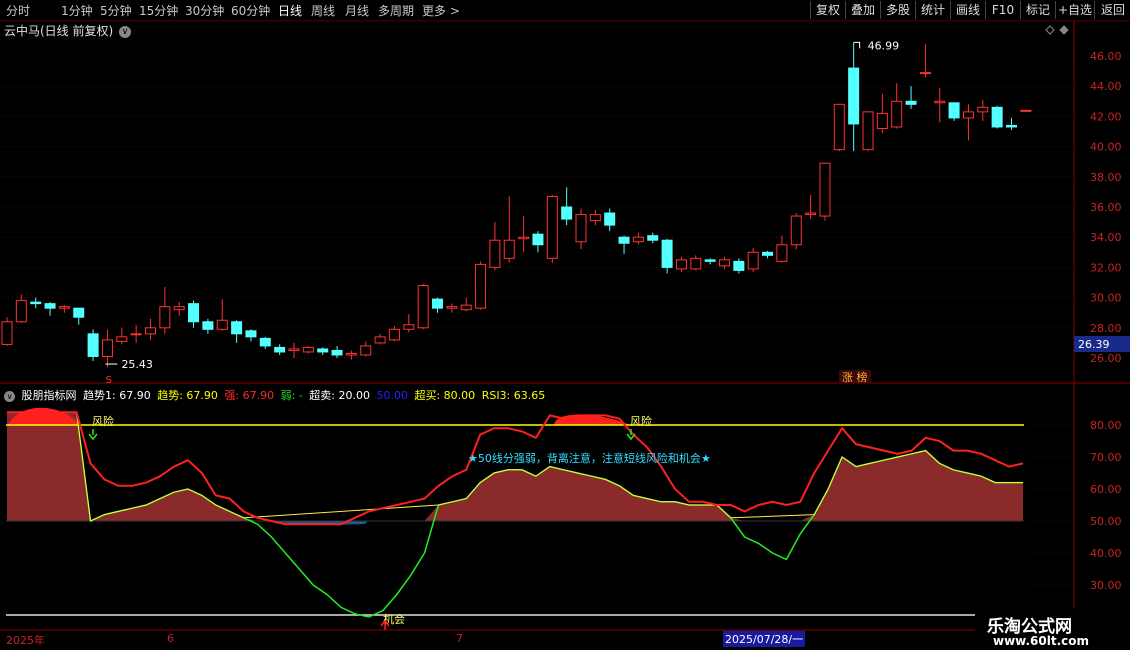 The height and width of the screenshot is (650, 1130). I want to click on indicator-axis-tick: 50.00, so click(1106, 521).